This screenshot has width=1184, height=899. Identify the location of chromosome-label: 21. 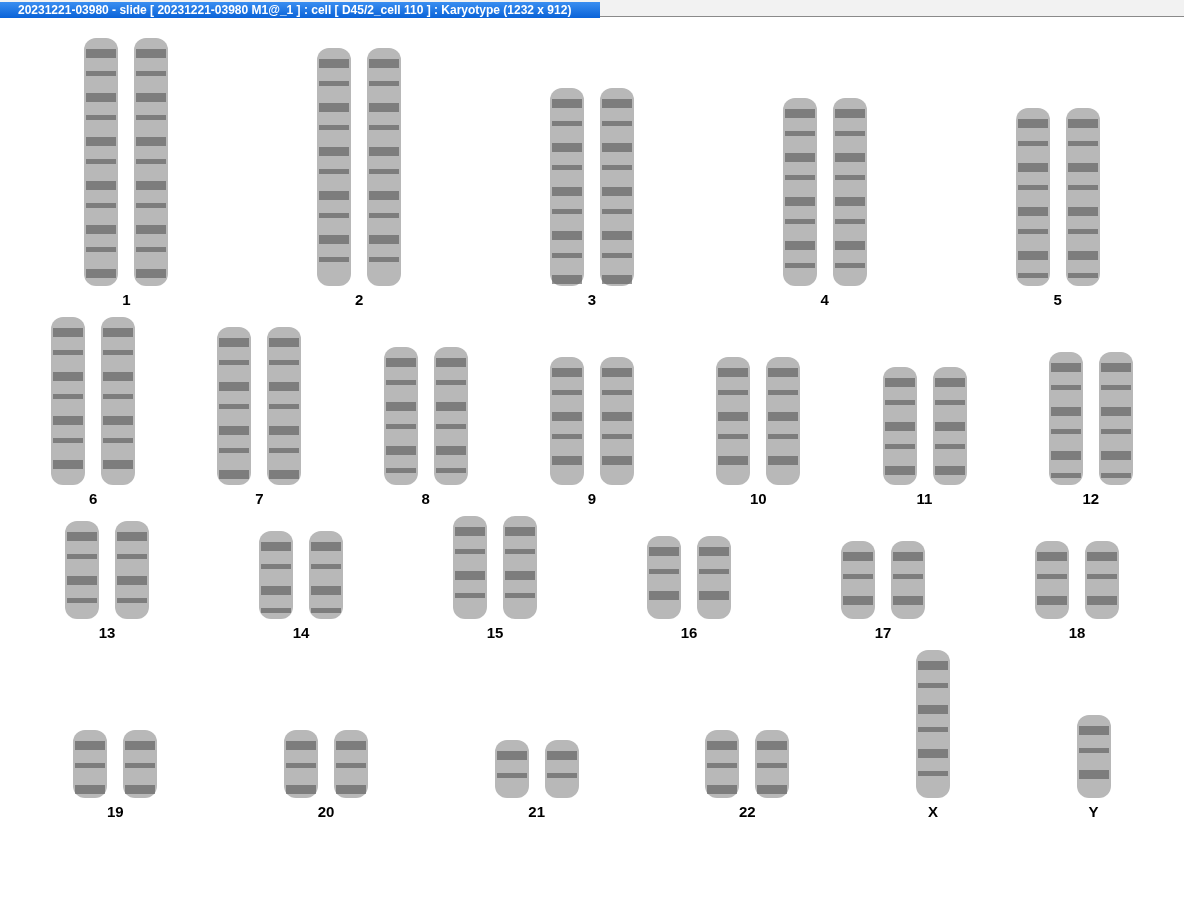
(536, 811).